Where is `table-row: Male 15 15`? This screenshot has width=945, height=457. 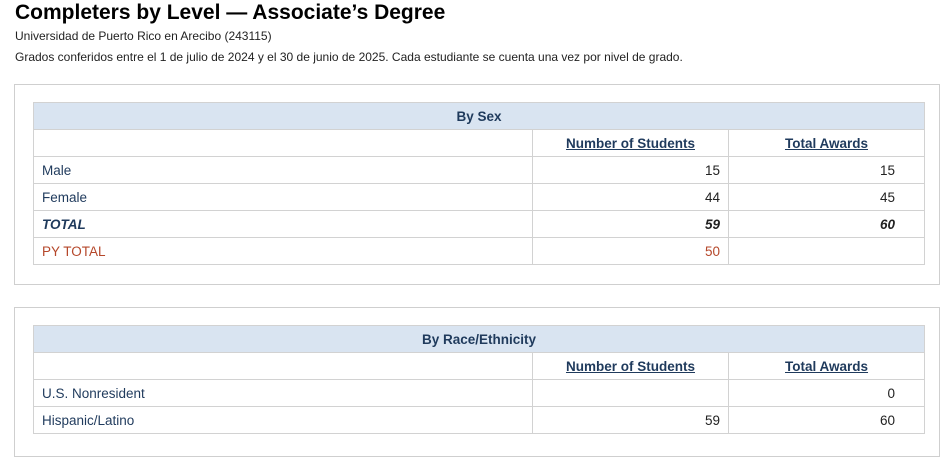 table-row: Male 15 15 is located at coordinates (479, 170).